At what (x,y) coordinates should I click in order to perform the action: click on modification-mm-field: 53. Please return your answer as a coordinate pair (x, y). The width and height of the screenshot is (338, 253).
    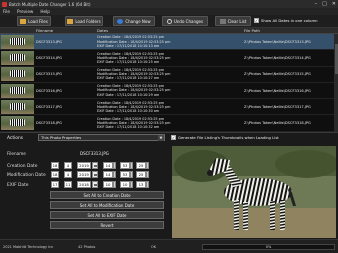
    Looking at the image, I should click on (125, 174).